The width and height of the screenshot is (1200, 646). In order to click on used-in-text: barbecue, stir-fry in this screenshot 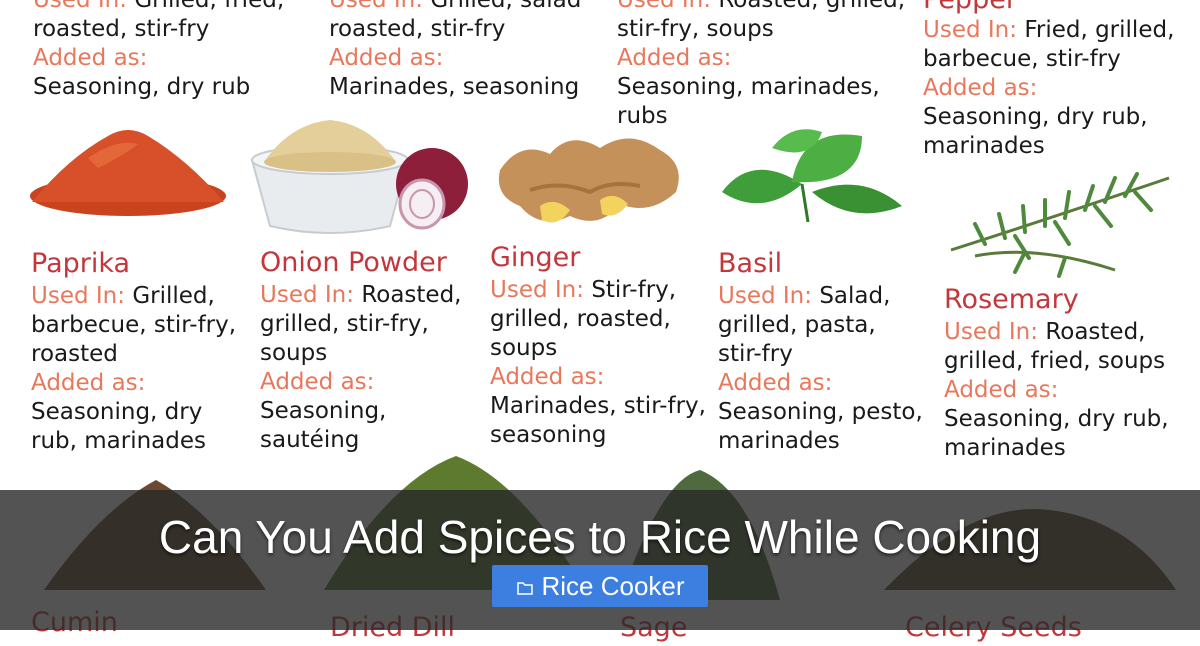, I will do `click(1022, 59)`.